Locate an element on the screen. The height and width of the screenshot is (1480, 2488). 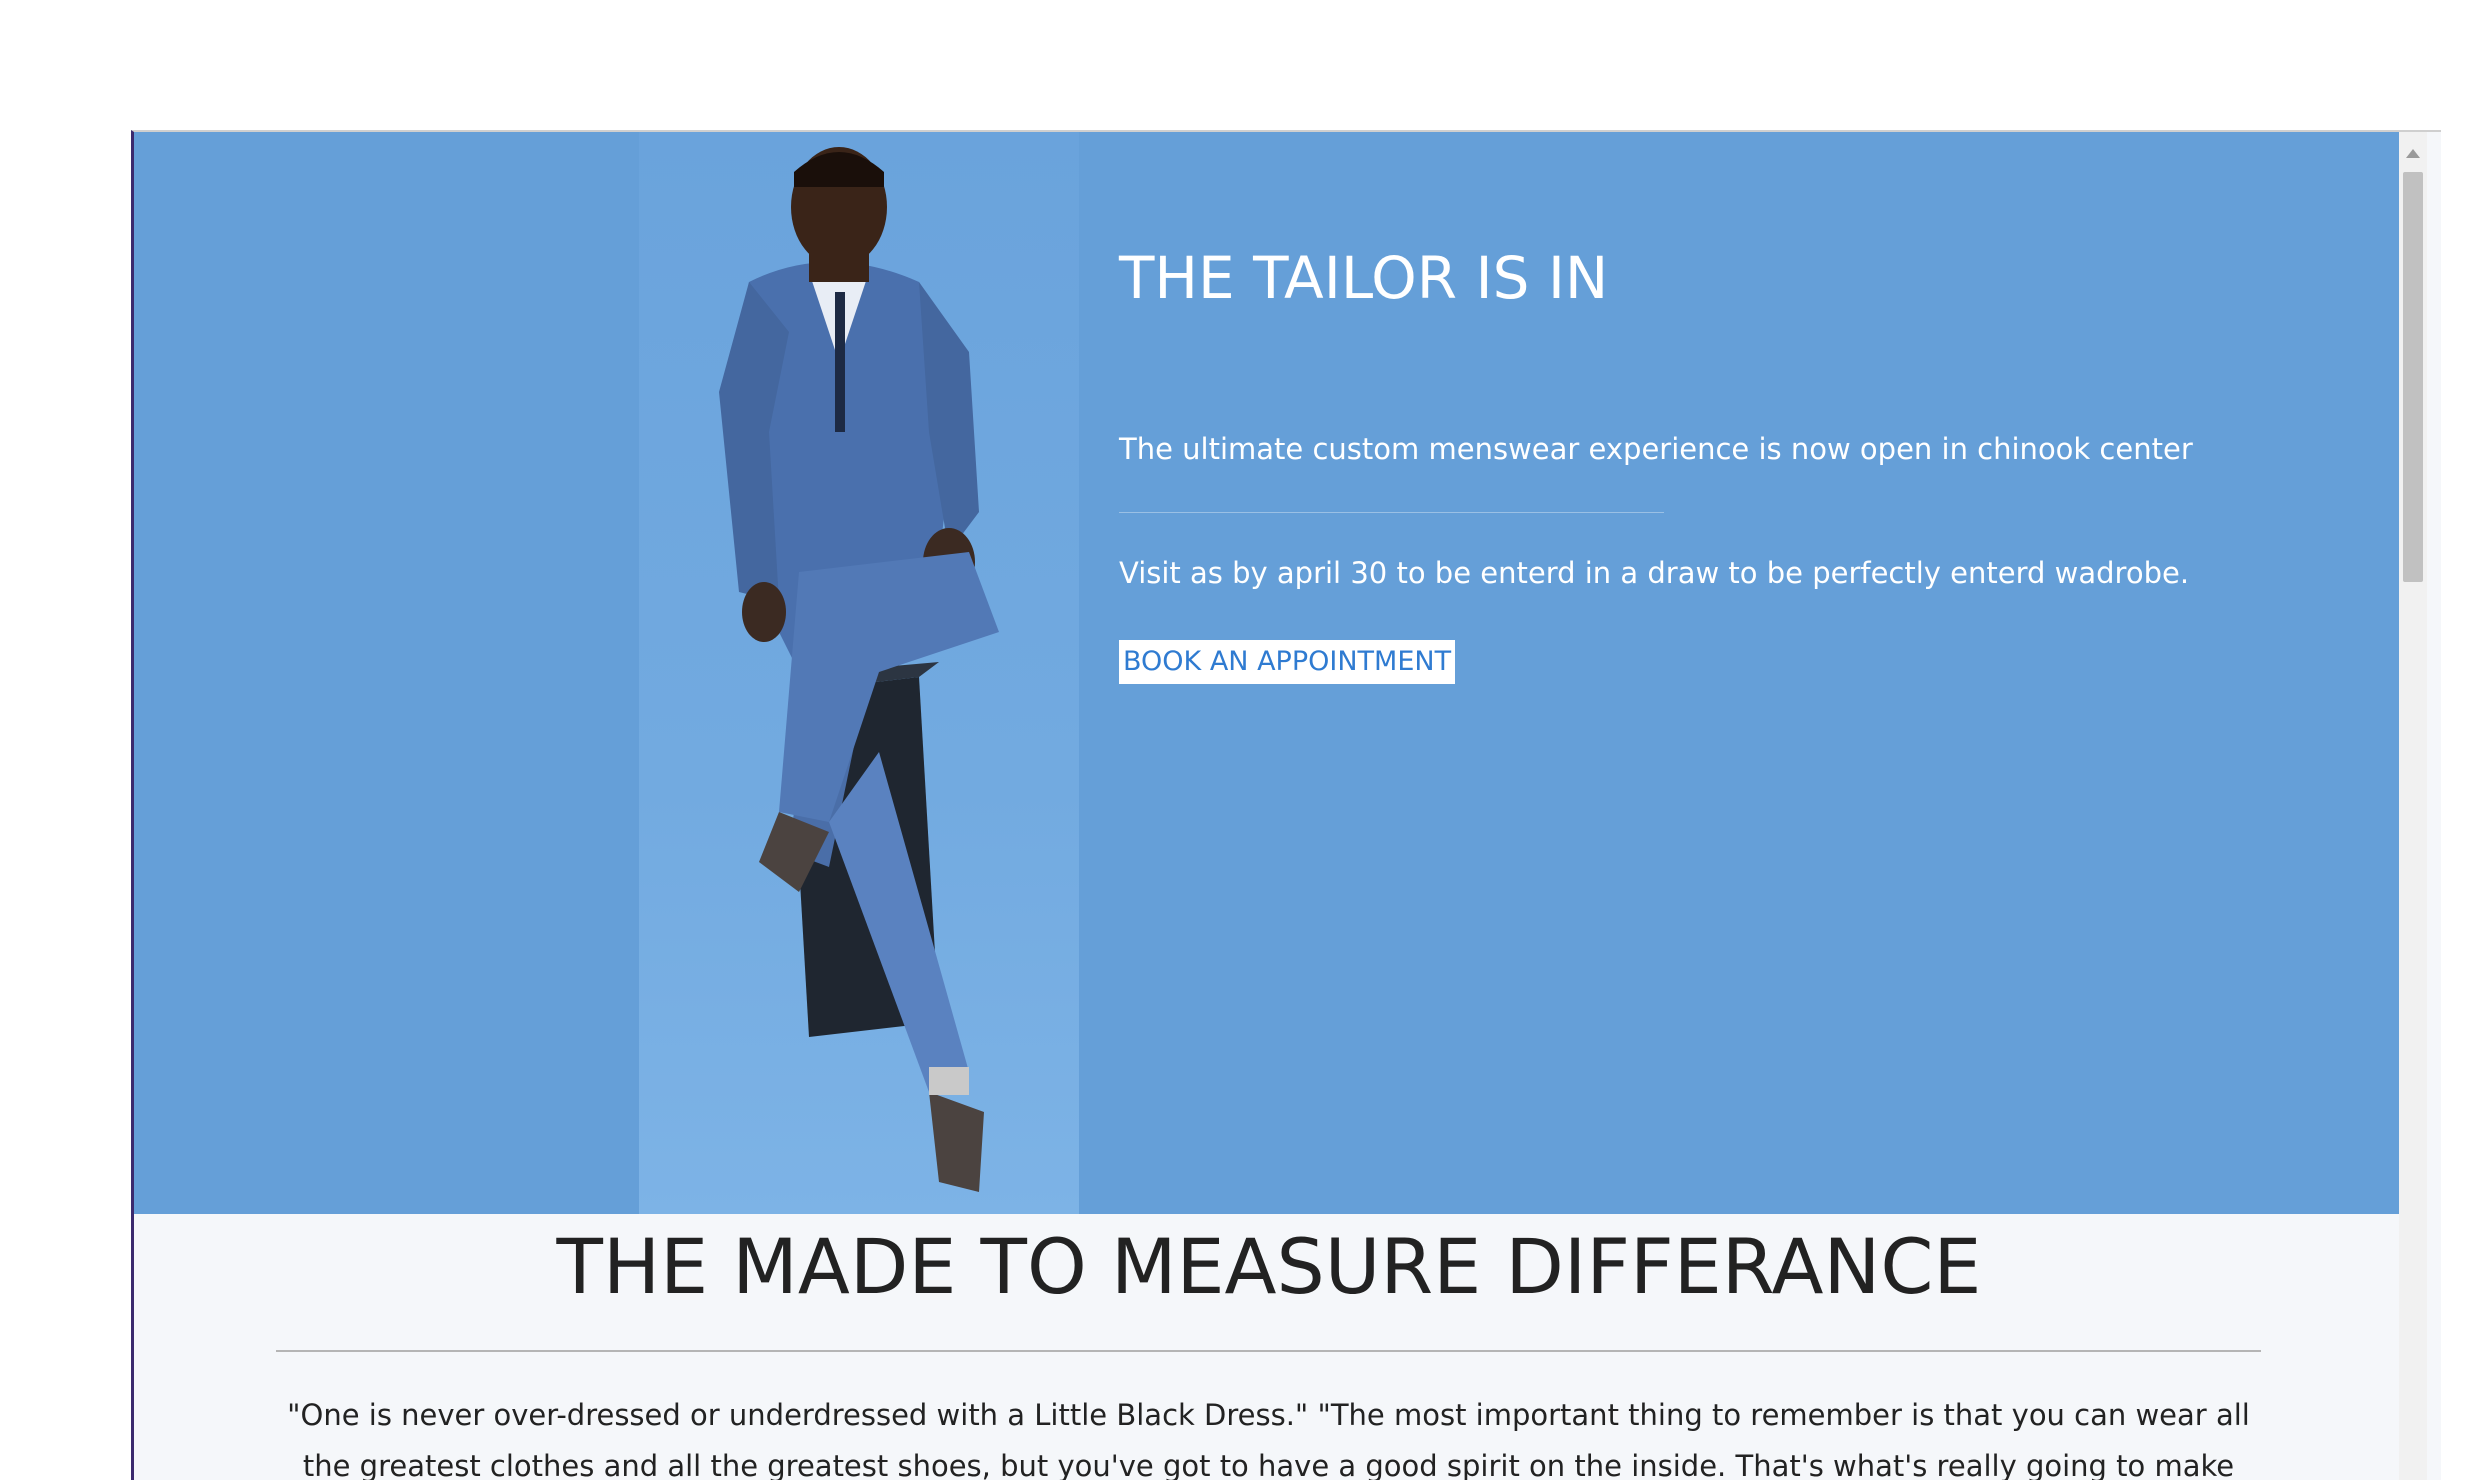
section-divider is located at coordinates (1268, 1351).